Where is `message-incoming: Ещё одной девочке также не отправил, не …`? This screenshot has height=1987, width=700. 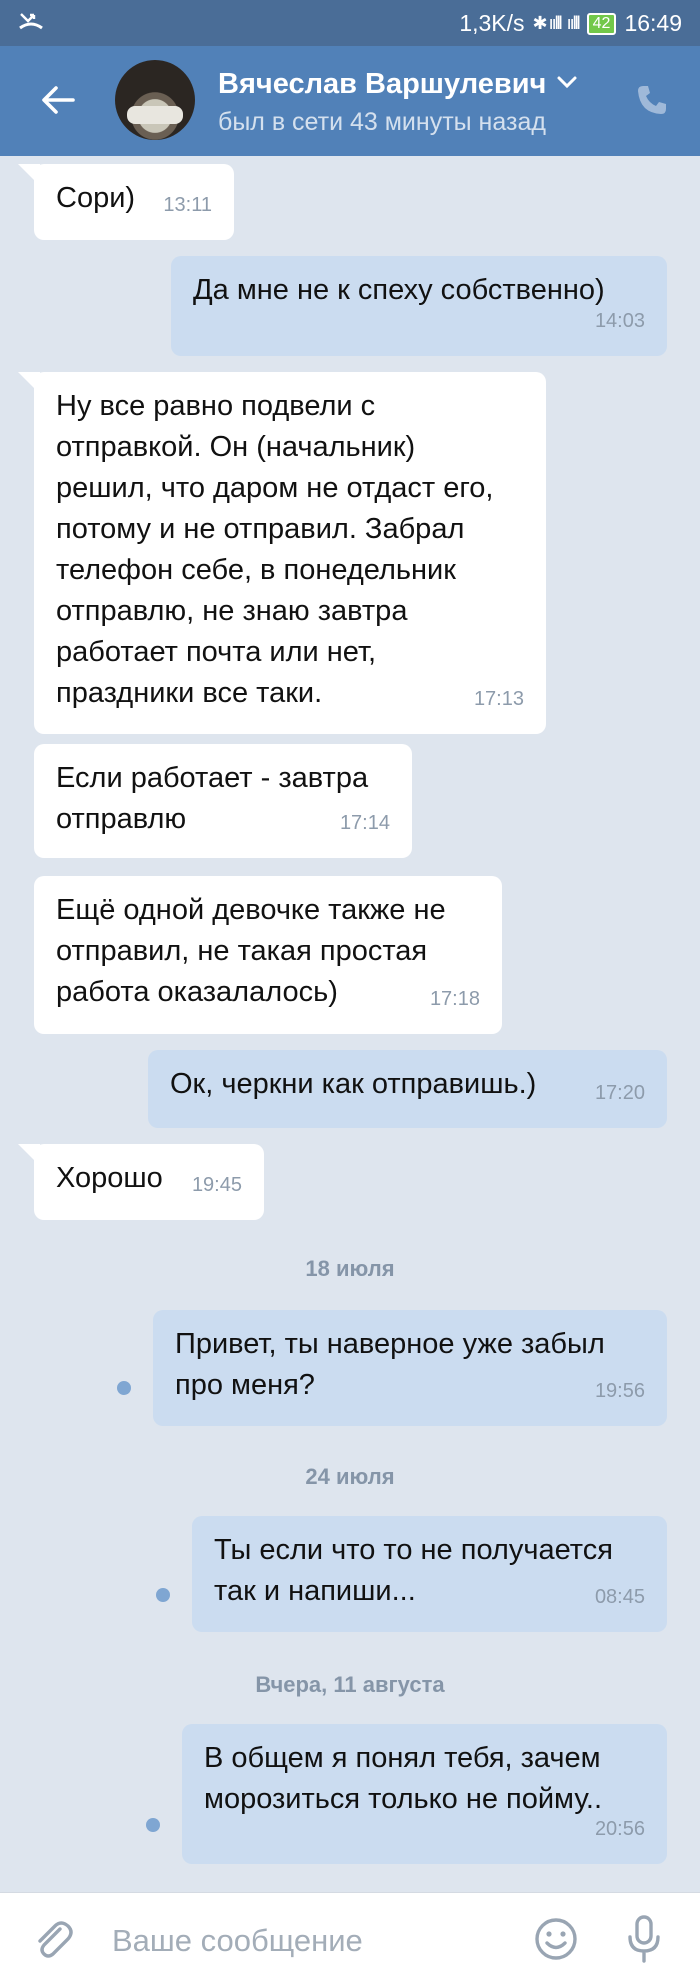 message-incoming: Ещё одной девочке также не отправил, не … is located at coordinates (268, 955).